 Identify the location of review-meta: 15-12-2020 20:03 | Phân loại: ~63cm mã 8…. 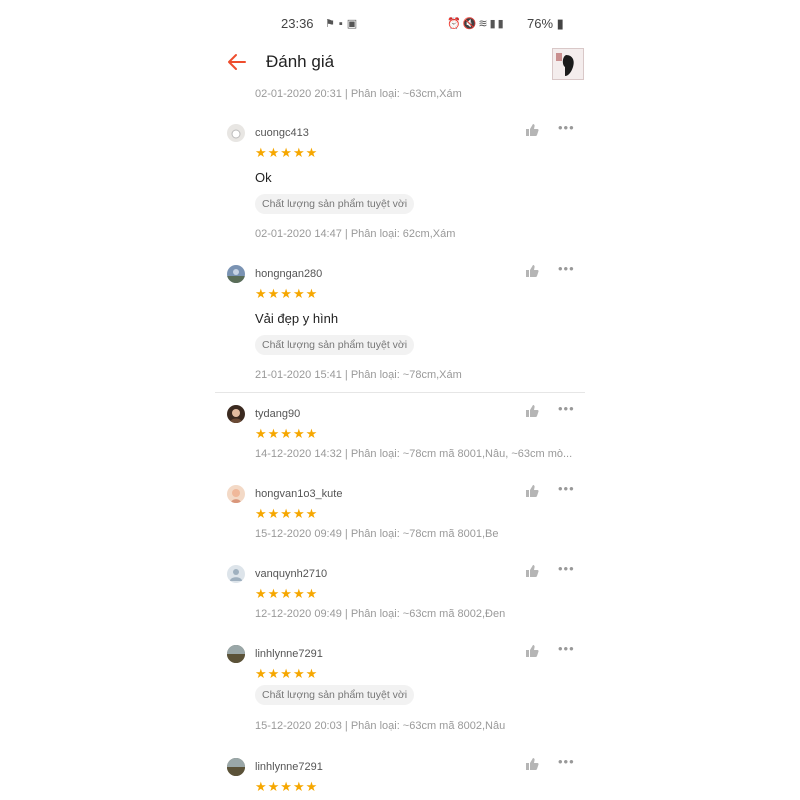
(380, 726).